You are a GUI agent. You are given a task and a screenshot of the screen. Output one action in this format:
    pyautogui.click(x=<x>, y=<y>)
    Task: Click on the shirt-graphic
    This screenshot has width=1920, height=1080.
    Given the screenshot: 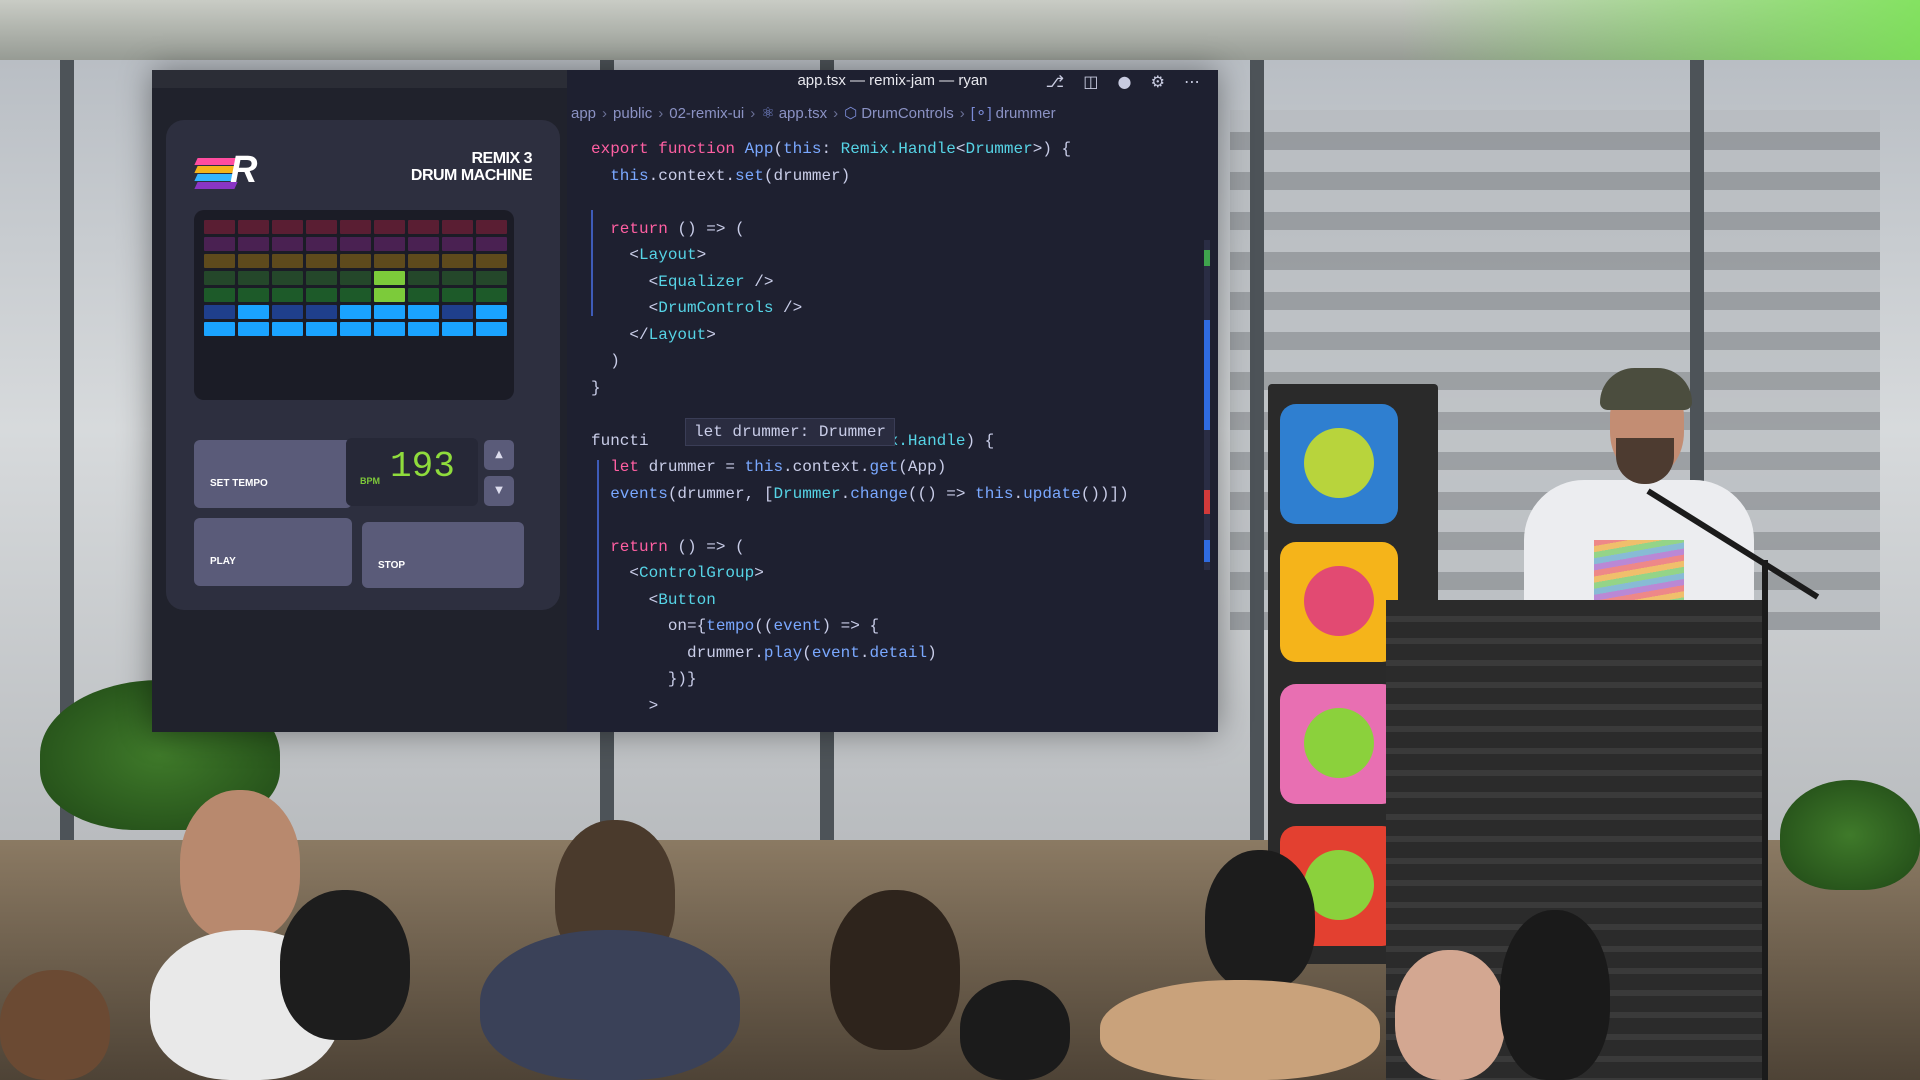 What is the action you would take?
    pyautogui.click(x=1639, y=570)
    